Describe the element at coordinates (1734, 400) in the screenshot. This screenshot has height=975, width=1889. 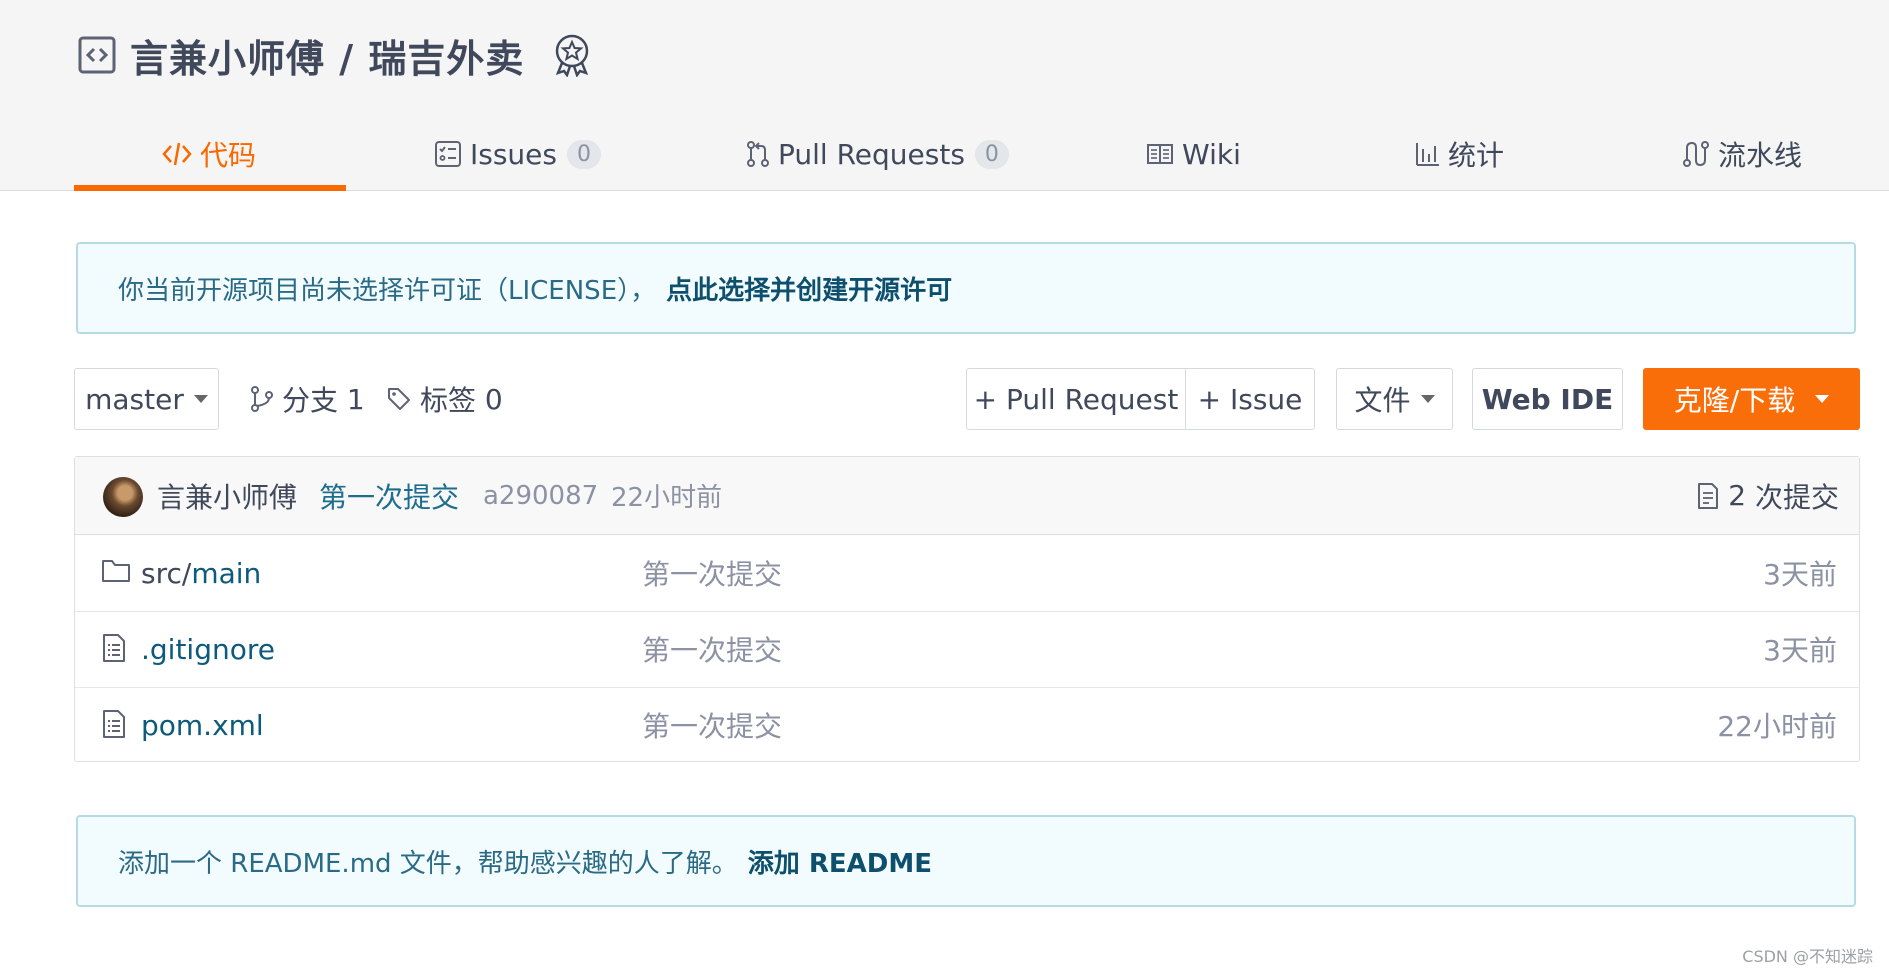
I see `clone-button-label: 克隆/下载` at that location.